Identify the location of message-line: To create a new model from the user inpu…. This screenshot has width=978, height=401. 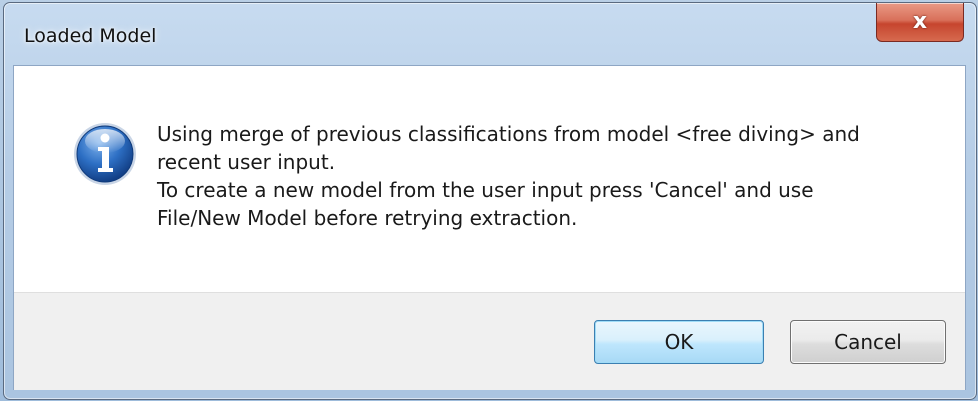
(485, 190).